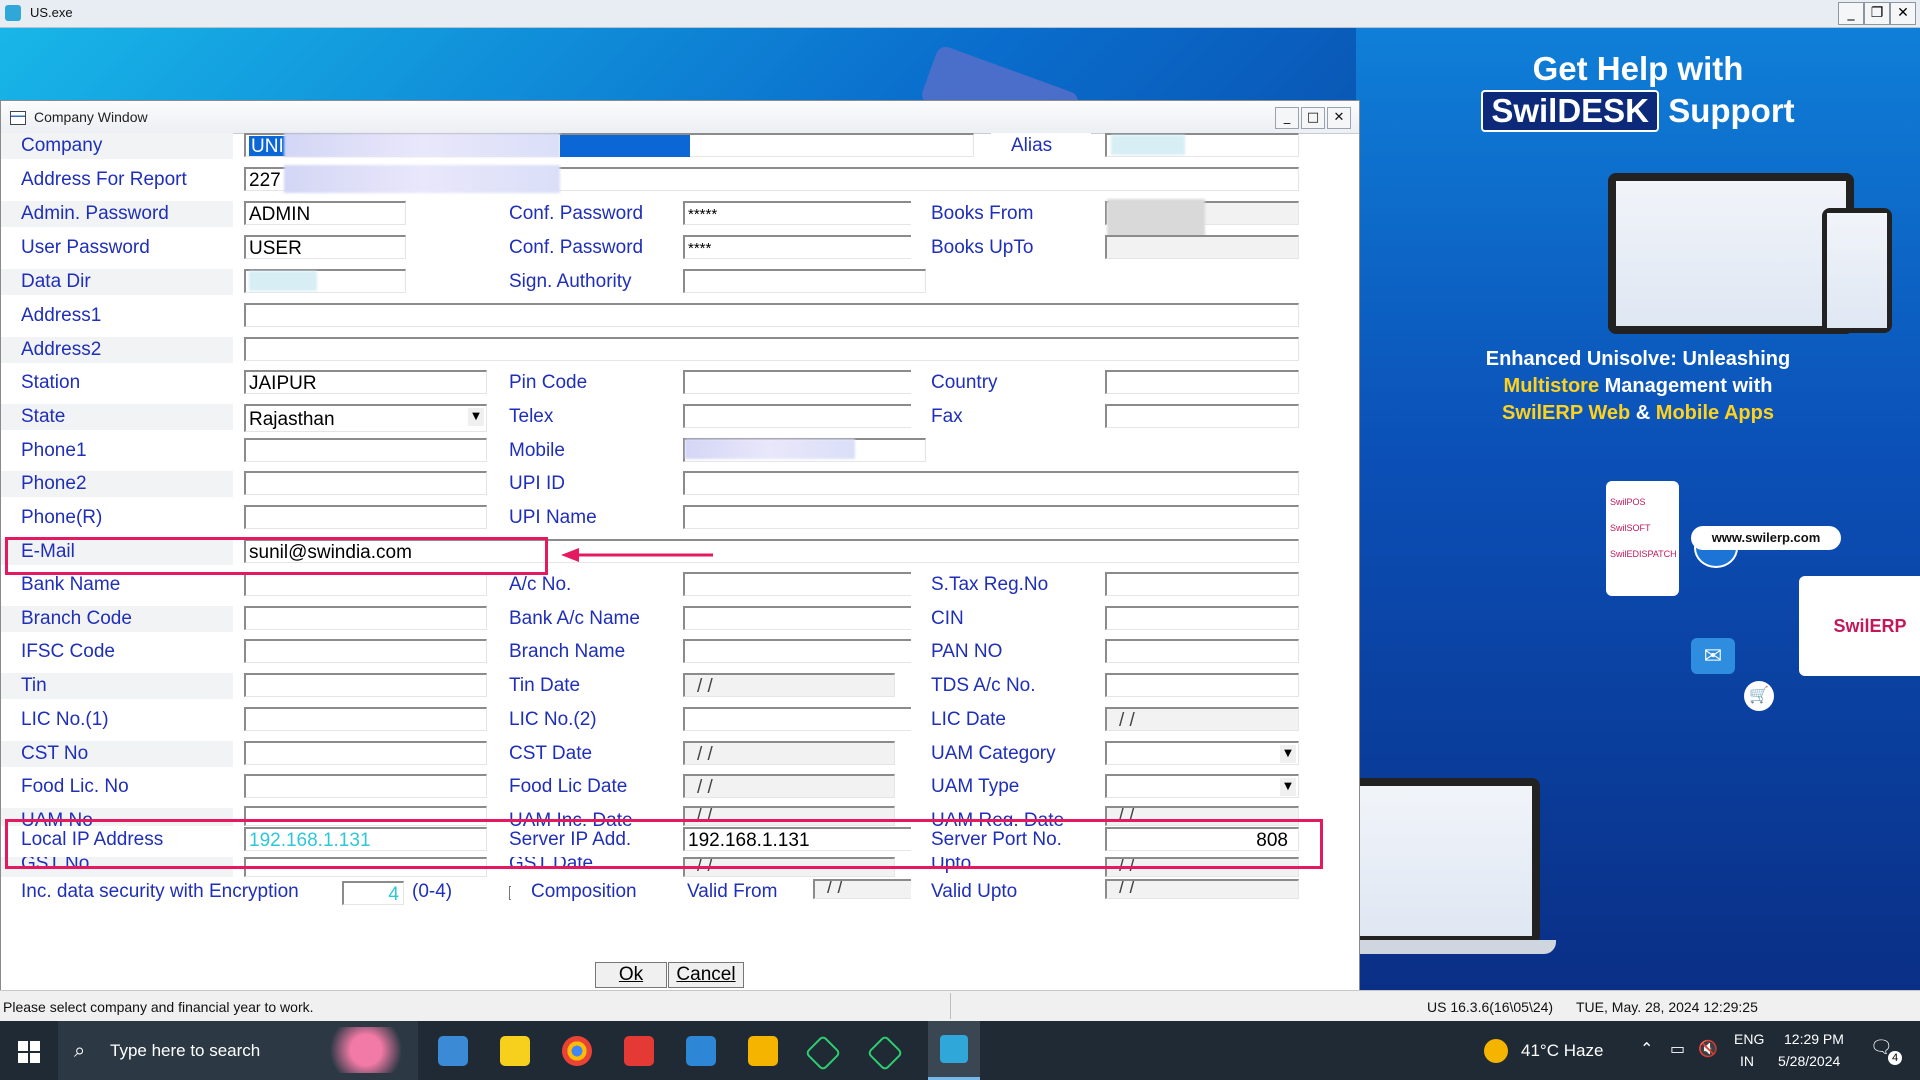 Image resolution: width=1920 pixels, height=1080 pixels. Describe the element at coordinates (591, 892) in the screenshot. I see `composition-label: Composition` at that location.